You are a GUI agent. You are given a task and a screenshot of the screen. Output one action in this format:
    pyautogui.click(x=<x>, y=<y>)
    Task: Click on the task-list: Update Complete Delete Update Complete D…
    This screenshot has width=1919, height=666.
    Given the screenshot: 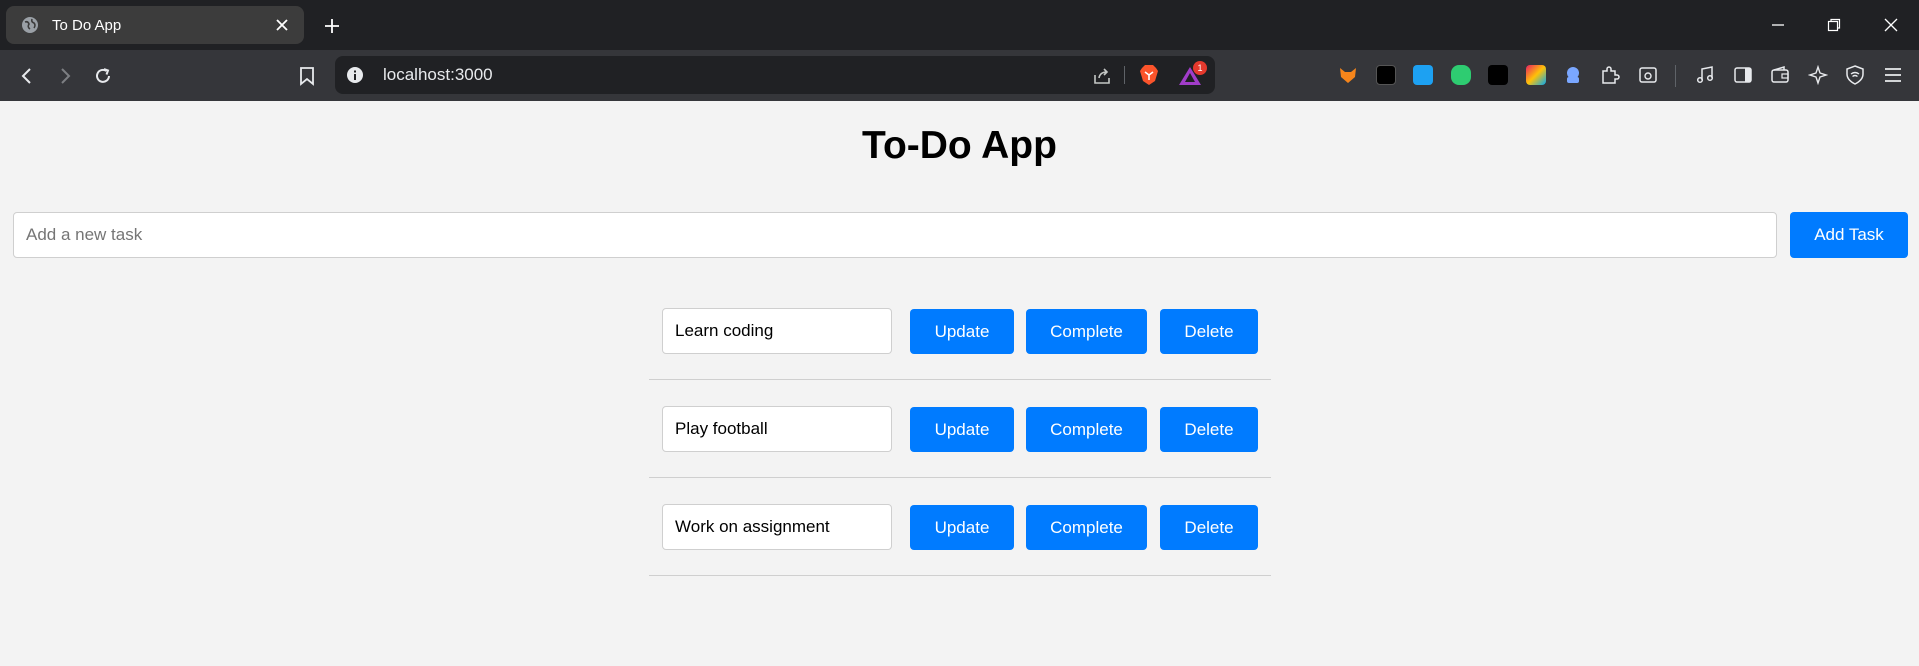 What is the action you would take?
    pyautogui.click(x=960, y=429)
    